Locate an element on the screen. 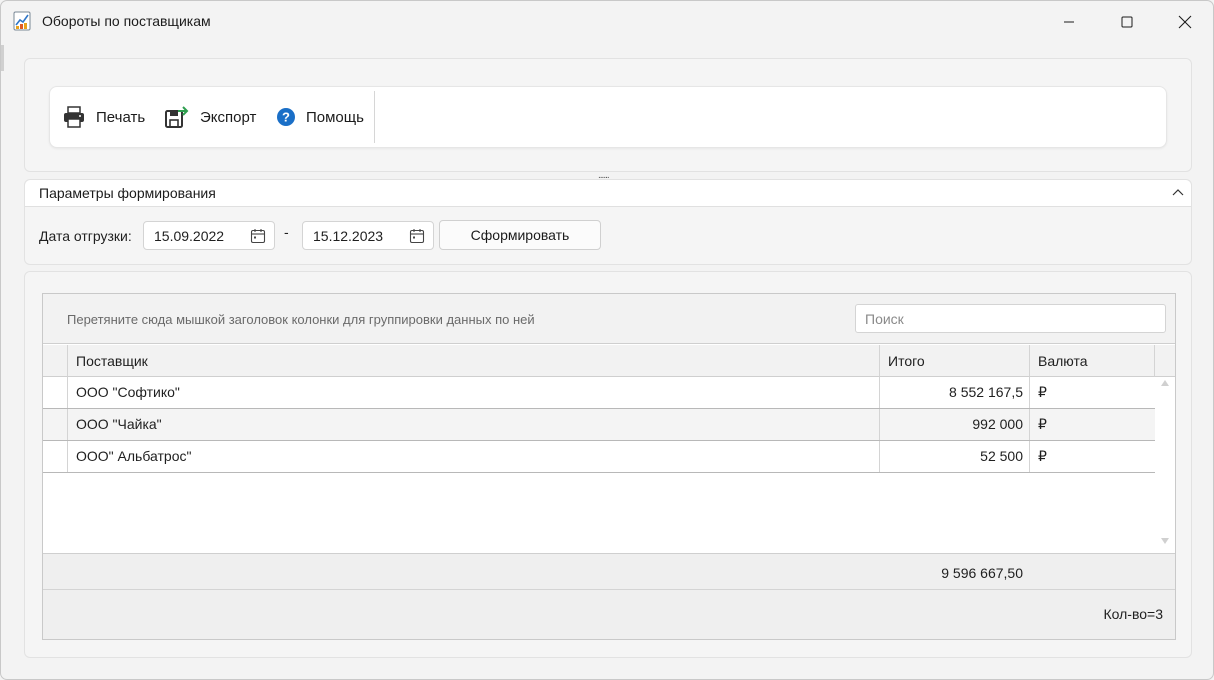  print-label: Печать is located at coordinates (121, 117).